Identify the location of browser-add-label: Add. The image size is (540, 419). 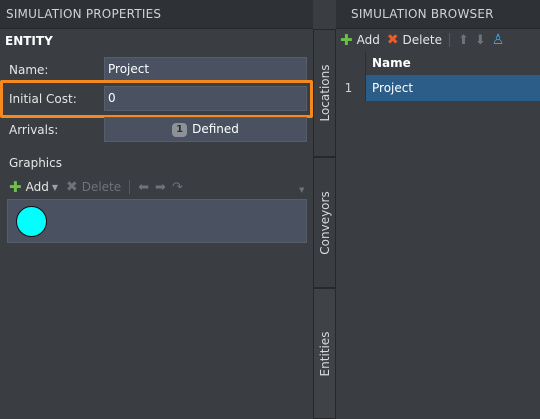
(368, 40).